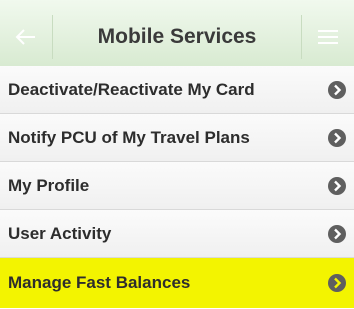 This screenshot has width=354, height=309. I want to click on hamburger-menu-icon, so click(328, 37).